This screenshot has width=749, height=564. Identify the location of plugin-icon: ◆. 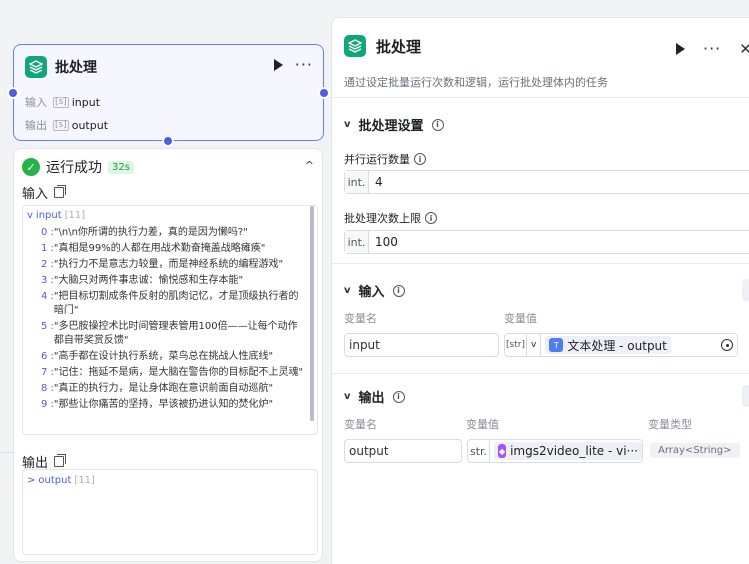
(502, 451).